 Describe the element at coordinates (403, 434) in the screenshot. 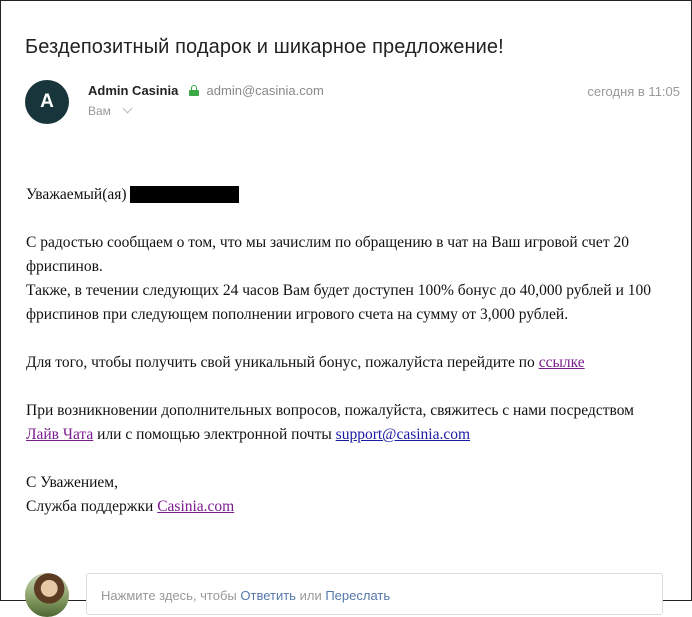

I see `support-email-link: support@casinia.com` at that location.